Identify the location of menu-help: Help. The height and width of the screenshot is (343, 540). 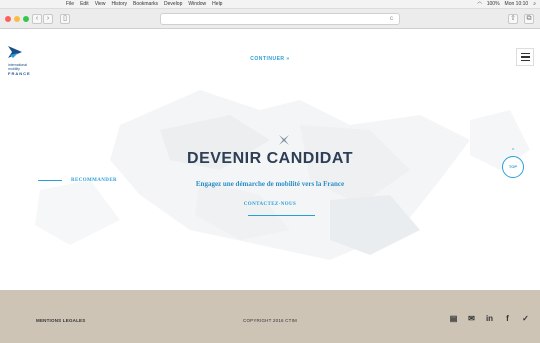
(217, 4).